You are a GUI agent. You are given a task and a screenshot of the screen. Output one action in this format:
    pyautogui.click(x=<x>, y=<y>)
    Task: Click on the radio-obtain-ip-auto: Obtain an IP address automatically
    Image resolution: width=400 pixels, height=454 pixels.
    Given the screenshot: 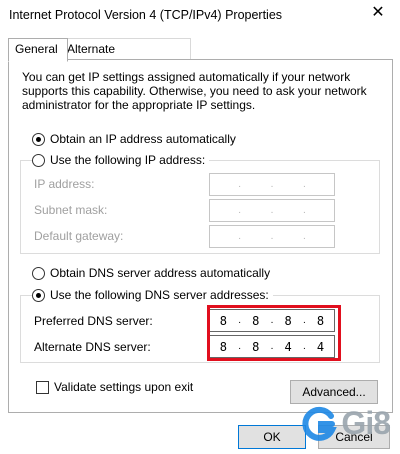 What is the action you would take?
    pyautogui.click(x=134, y=139)
    